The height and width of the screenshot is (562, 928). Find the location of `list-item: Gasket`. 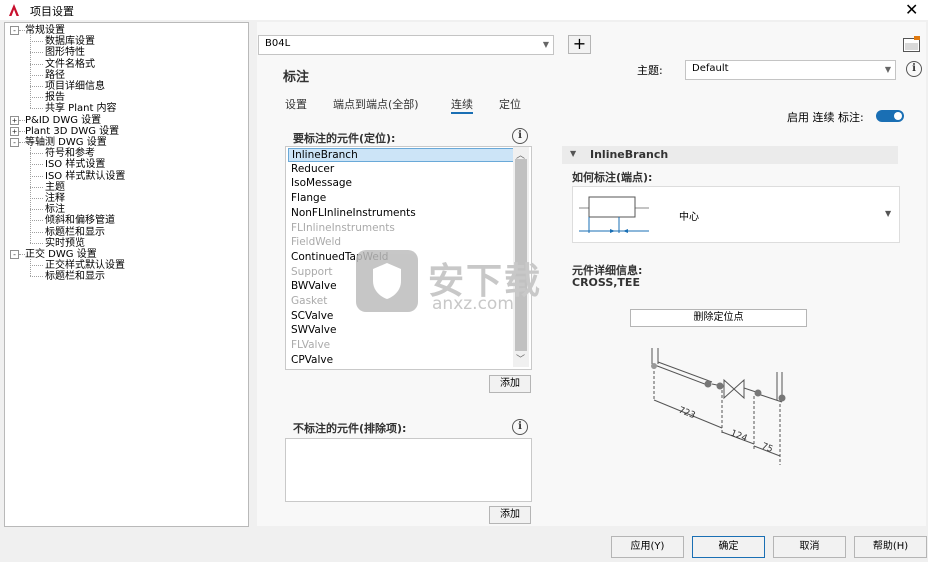

list-item: Gasket is located at coordinates (309, 301).